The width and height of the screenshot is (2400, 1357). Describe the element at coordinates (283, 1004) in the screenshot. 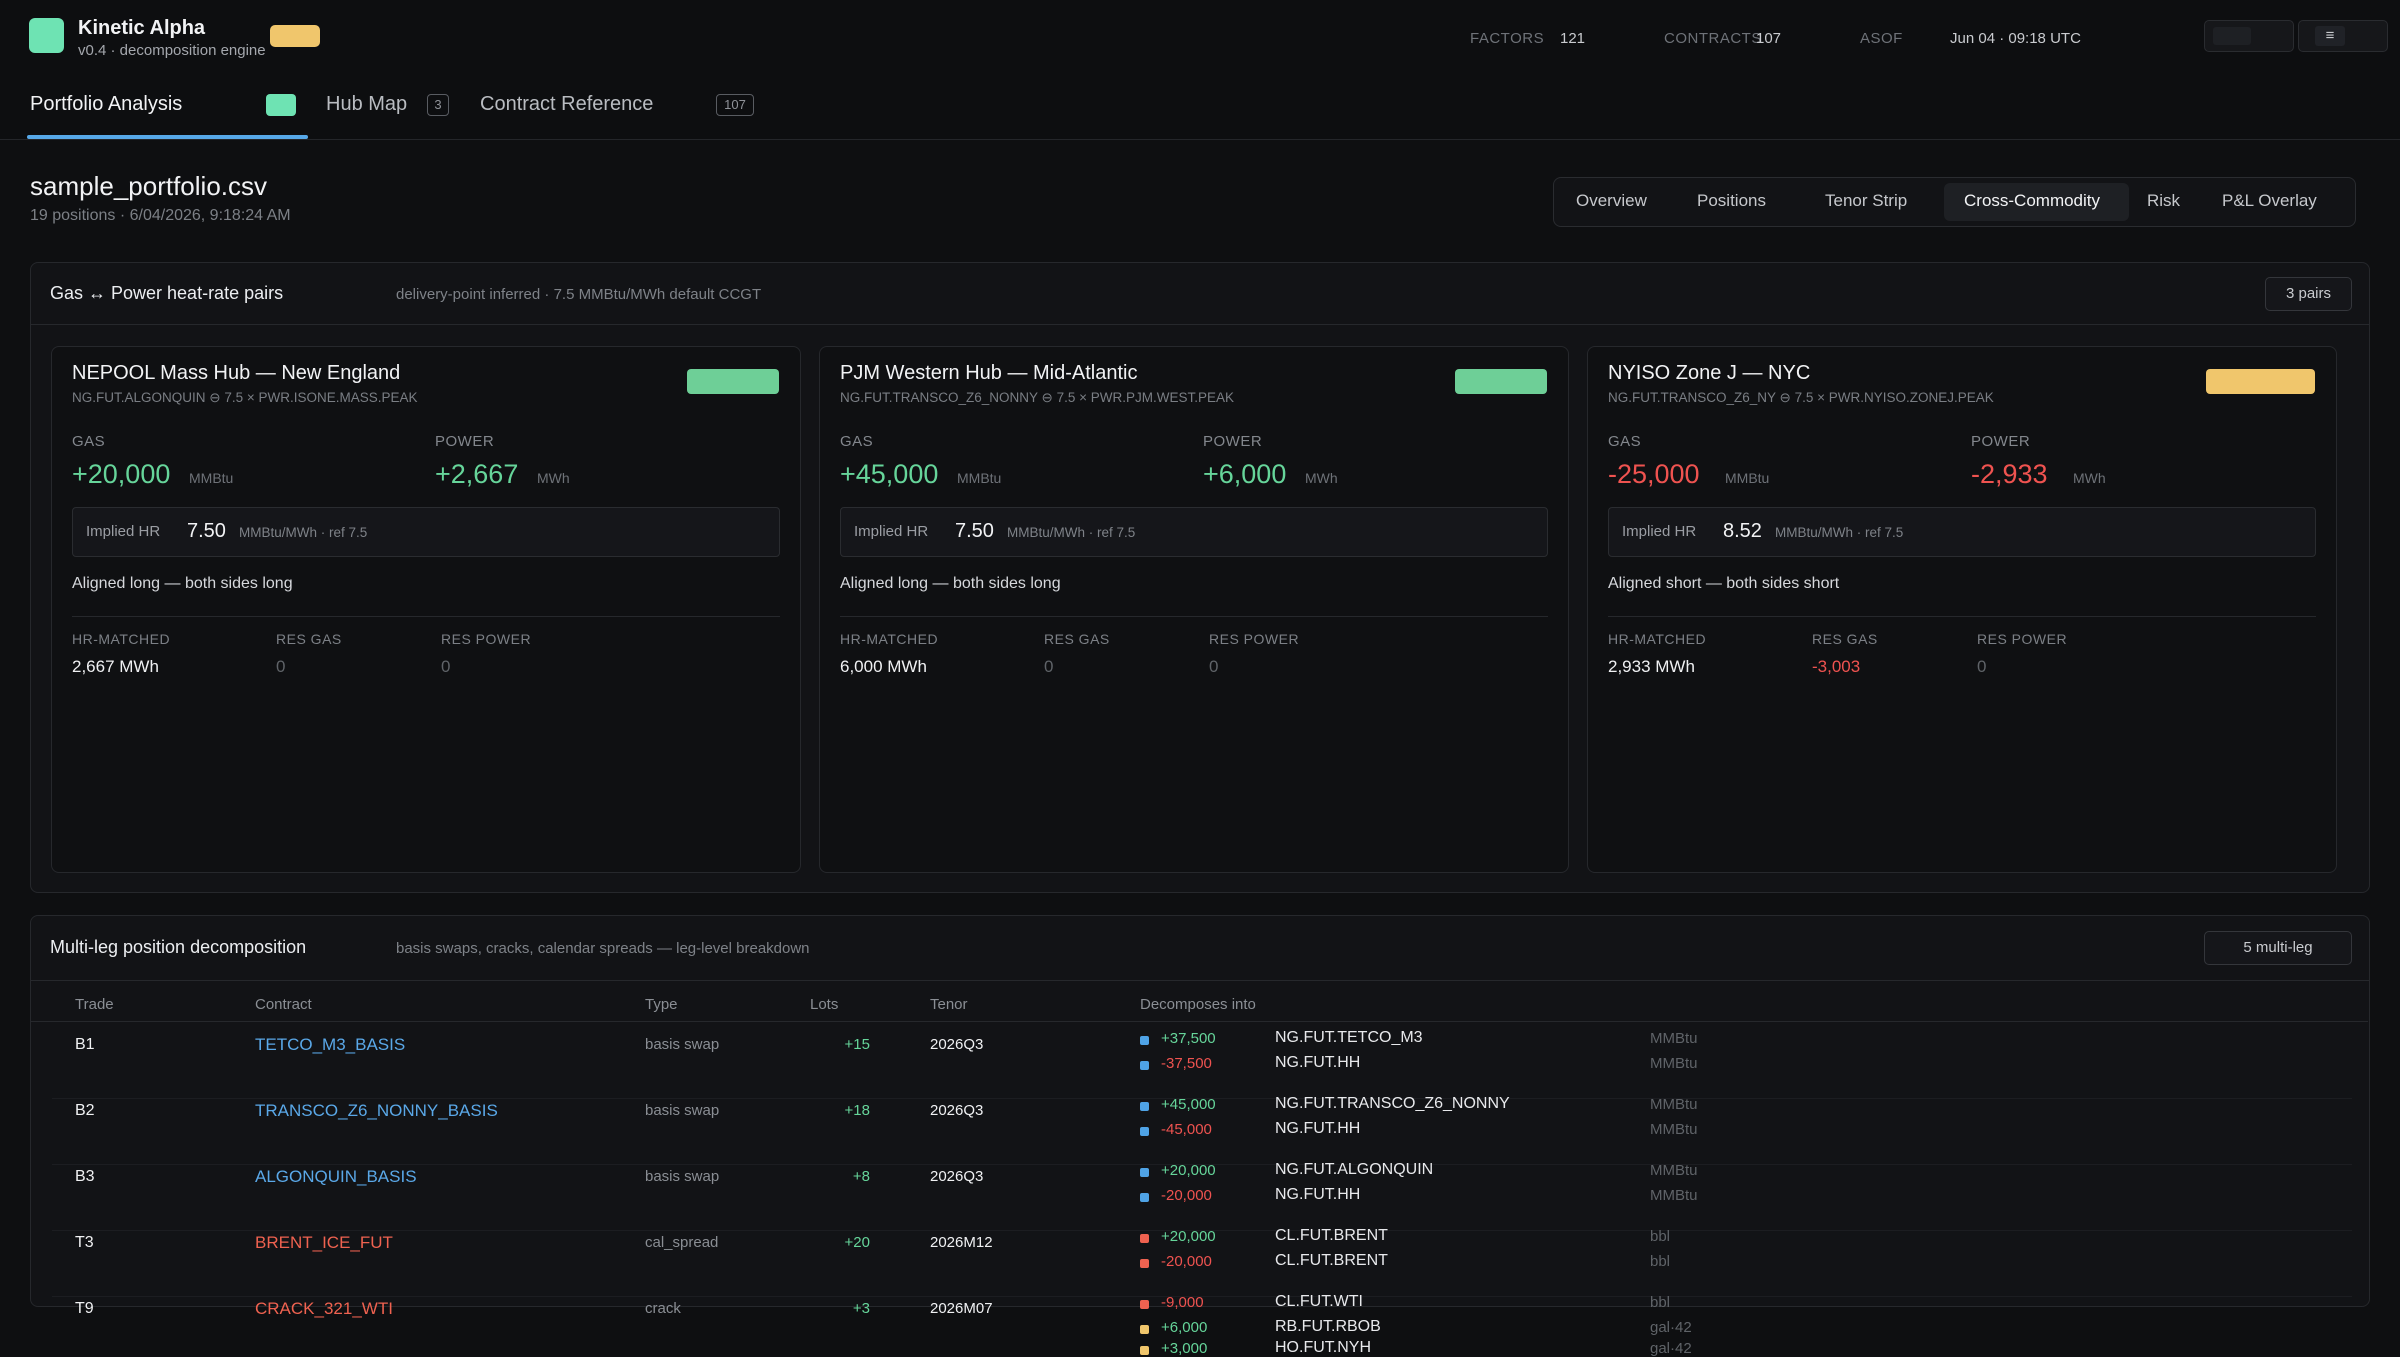

I see `column-header-contract: Contract` at that location.